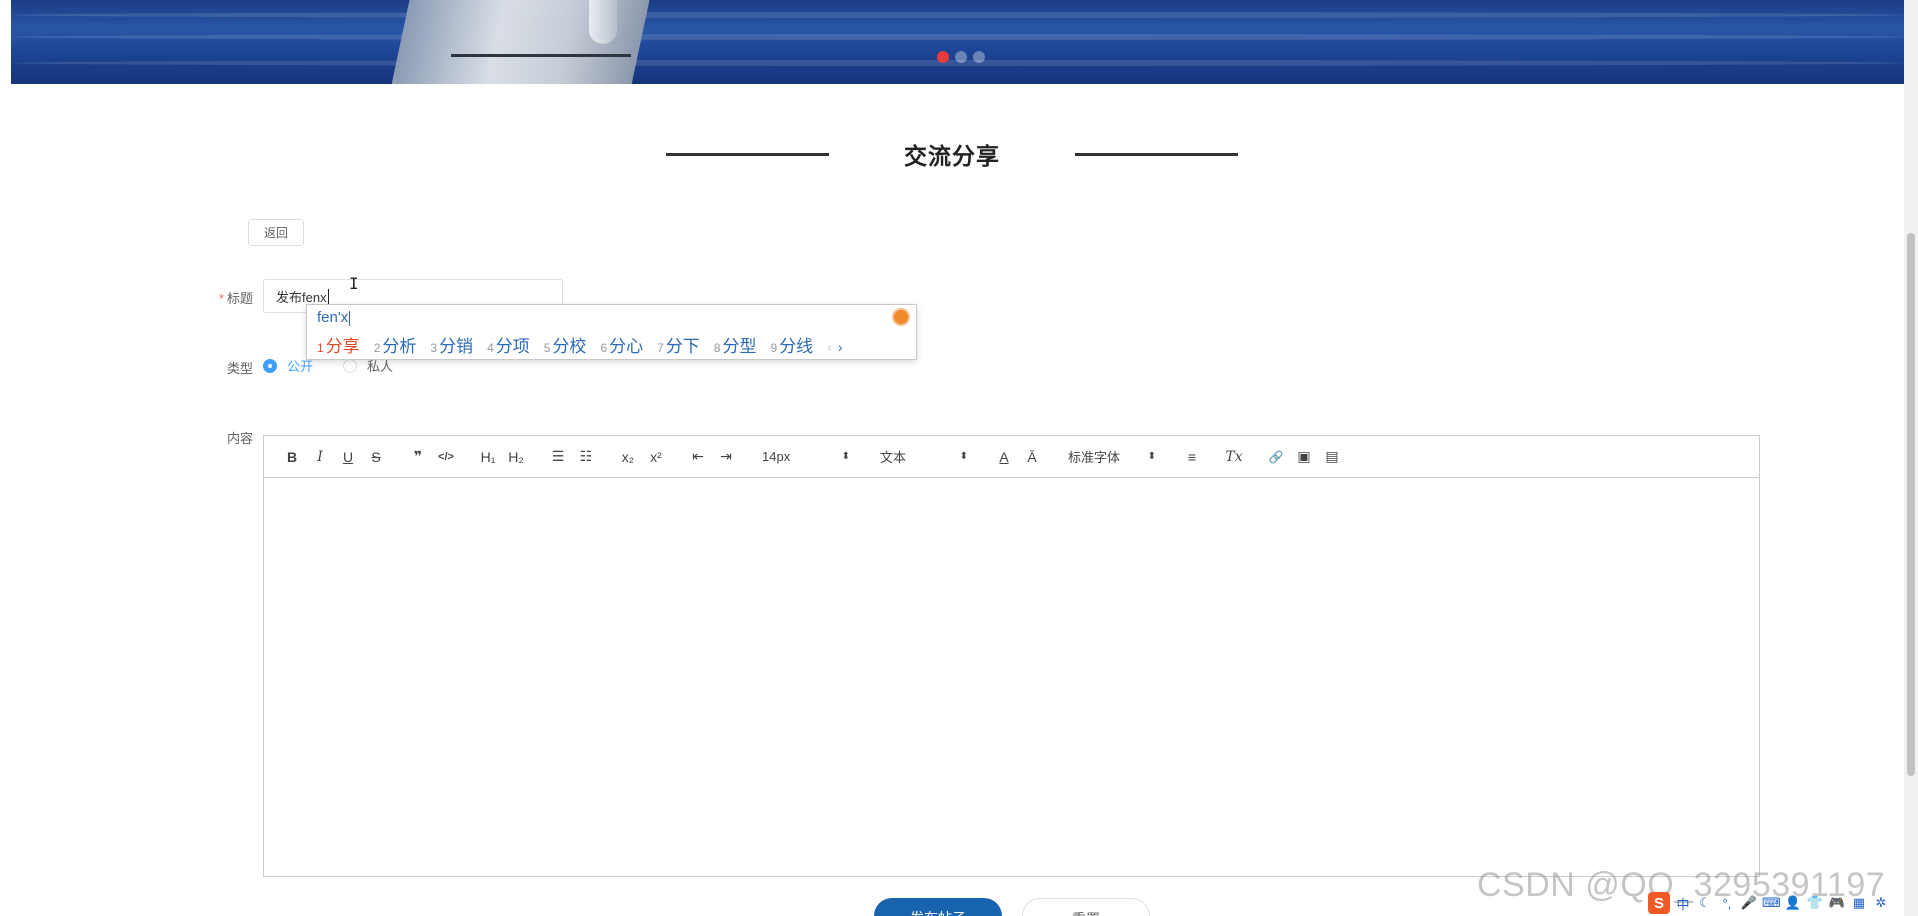  I want to click on header-2-button: H₂, so click(516, 457).